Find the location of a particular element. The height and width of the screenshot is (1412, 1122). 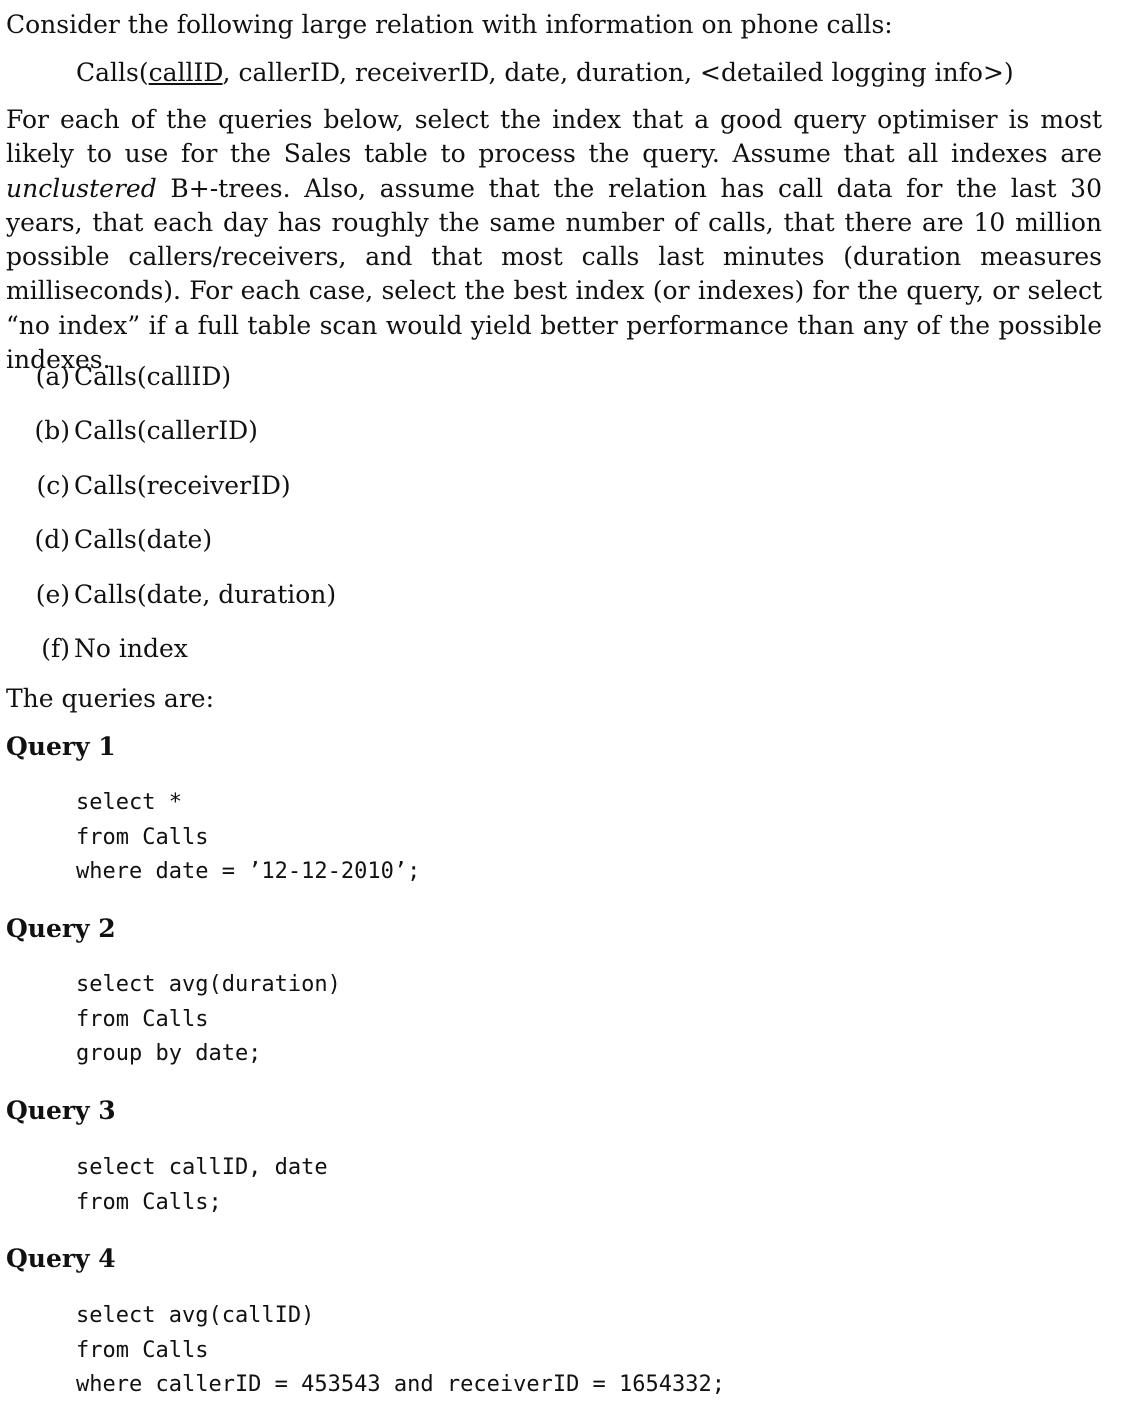

option-text: Calls(callID) is located at coordinates (153, 376).